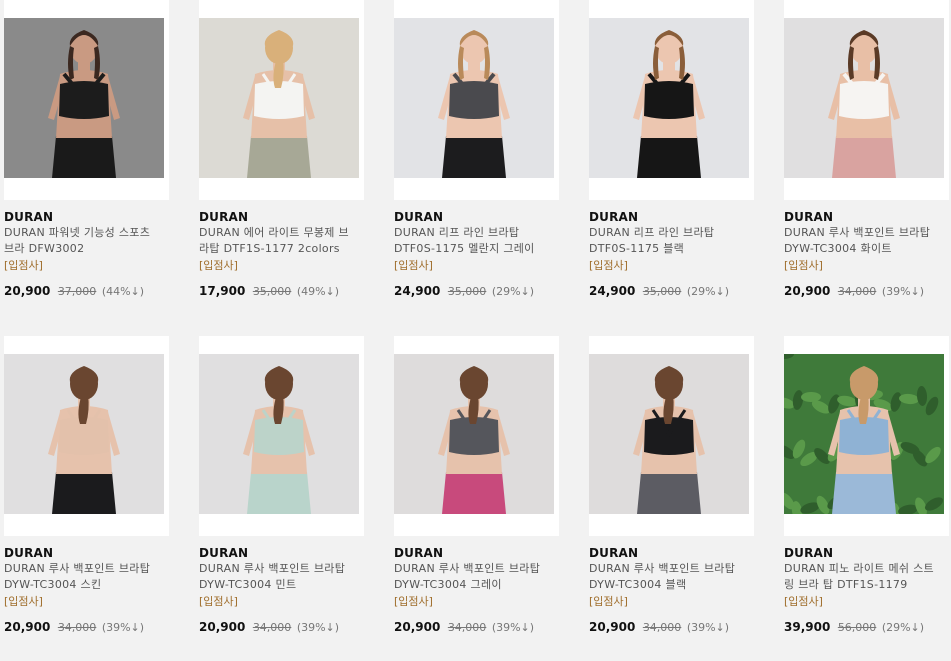 Image resolution: width=951 pixels, height=661 pixels. Describe the element at coordinates (279, 577) in the screenshot. I see `product-name: DURAN 루사 백포인트 브라탑 DYW-TC3004 민트` at that location.